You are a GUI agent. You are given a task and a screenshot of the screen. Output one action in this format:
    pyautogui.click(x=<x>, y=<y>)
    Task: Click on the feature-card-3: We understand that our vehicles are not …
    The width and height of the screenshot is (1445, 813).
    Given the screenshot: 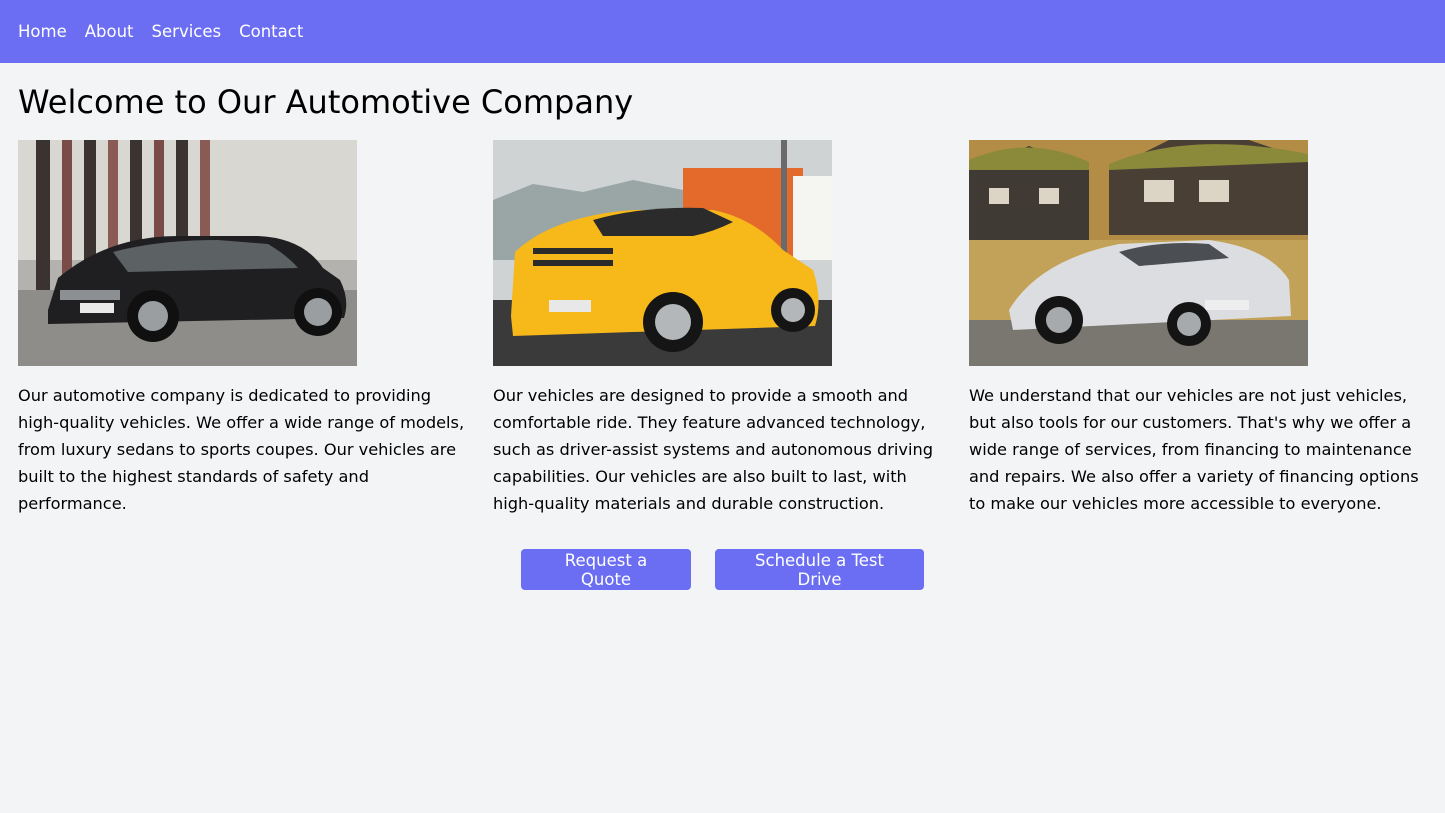 What is the action you would take?
    pyautogui.click(x=1195, y=328)
    